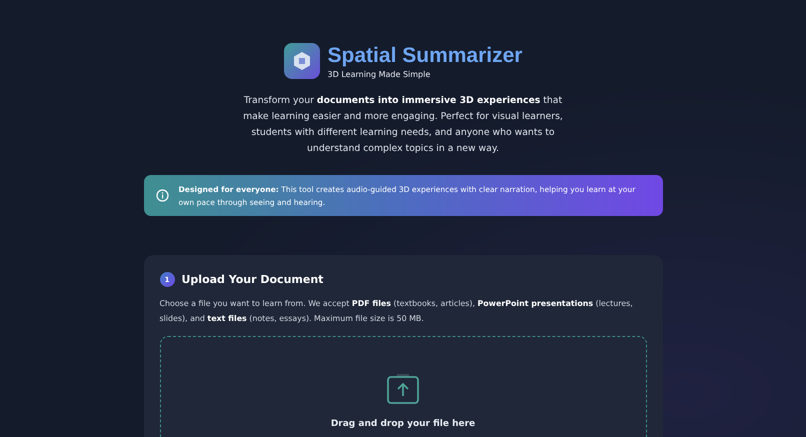 The height and width of the screenshot is (437, 806). What do you see at coordinates (162, 195) in the screenshot?
I see `info-icon` at bounding box center [162, 195].